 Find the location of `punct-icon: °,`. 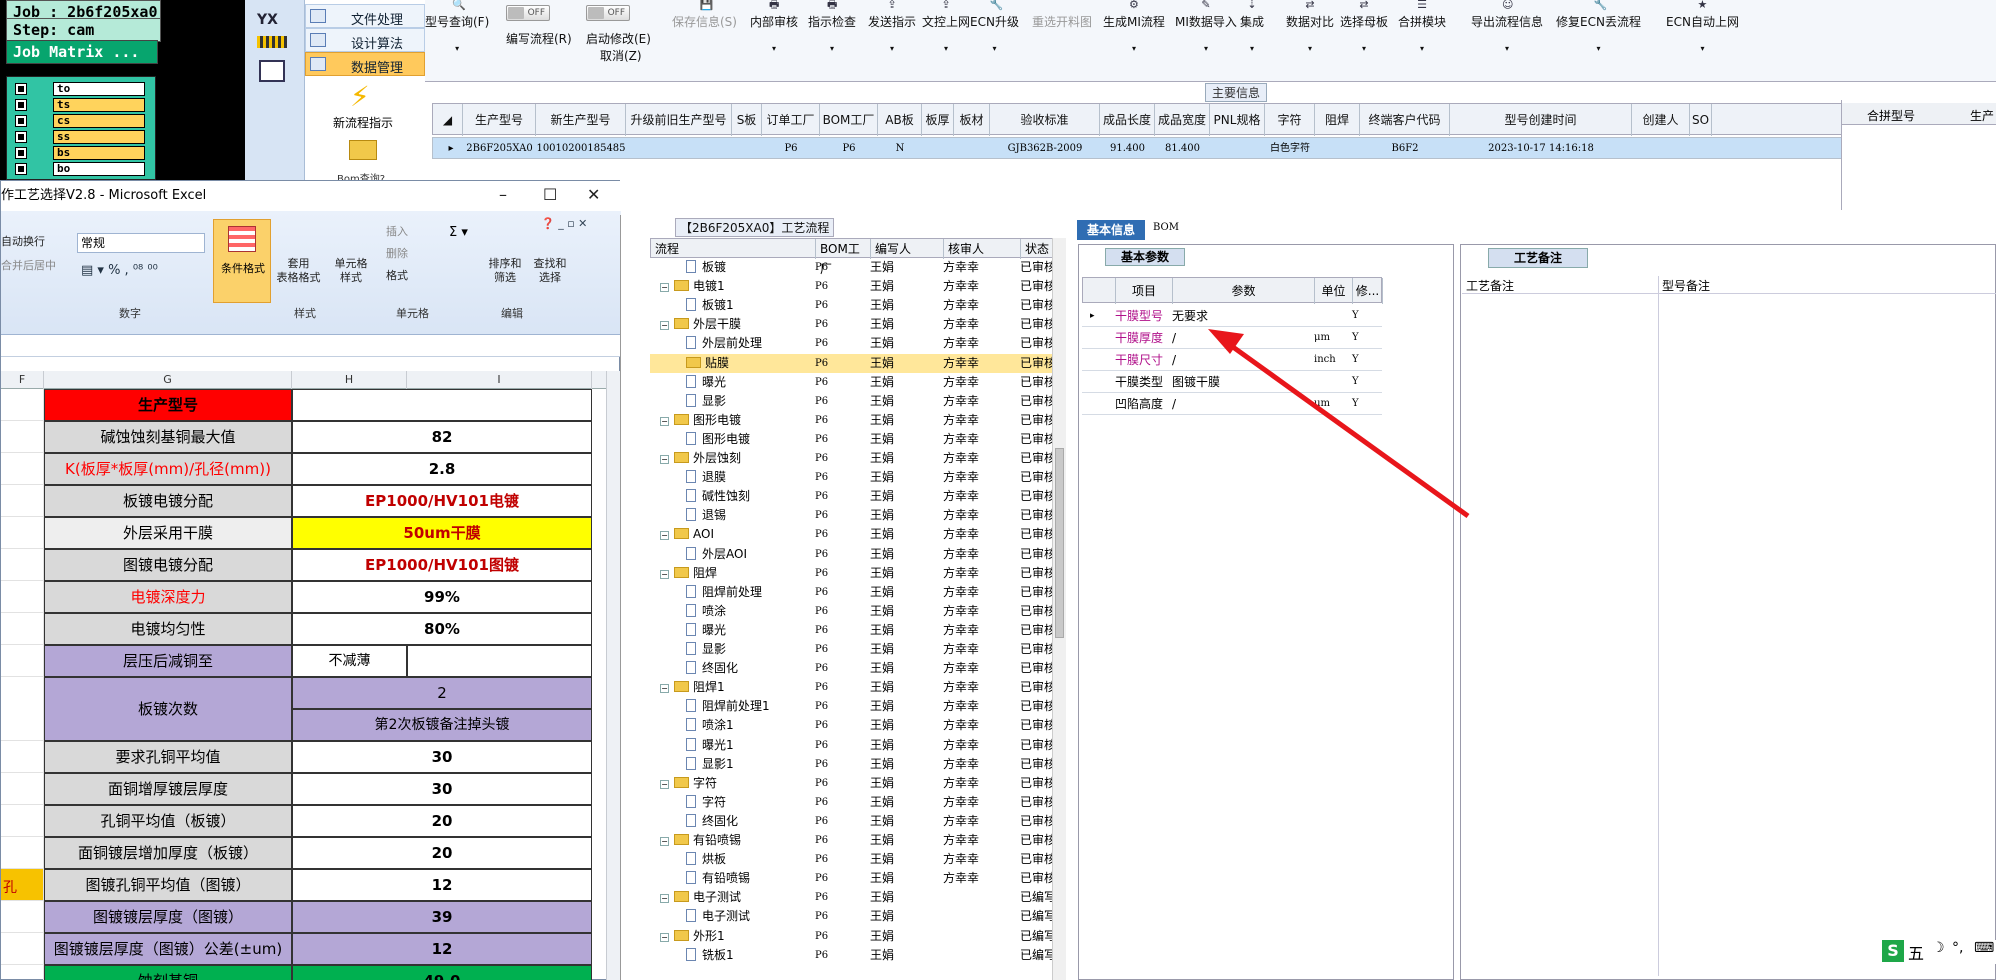

punct-icon: °, is located at coordinates (1957, 948).